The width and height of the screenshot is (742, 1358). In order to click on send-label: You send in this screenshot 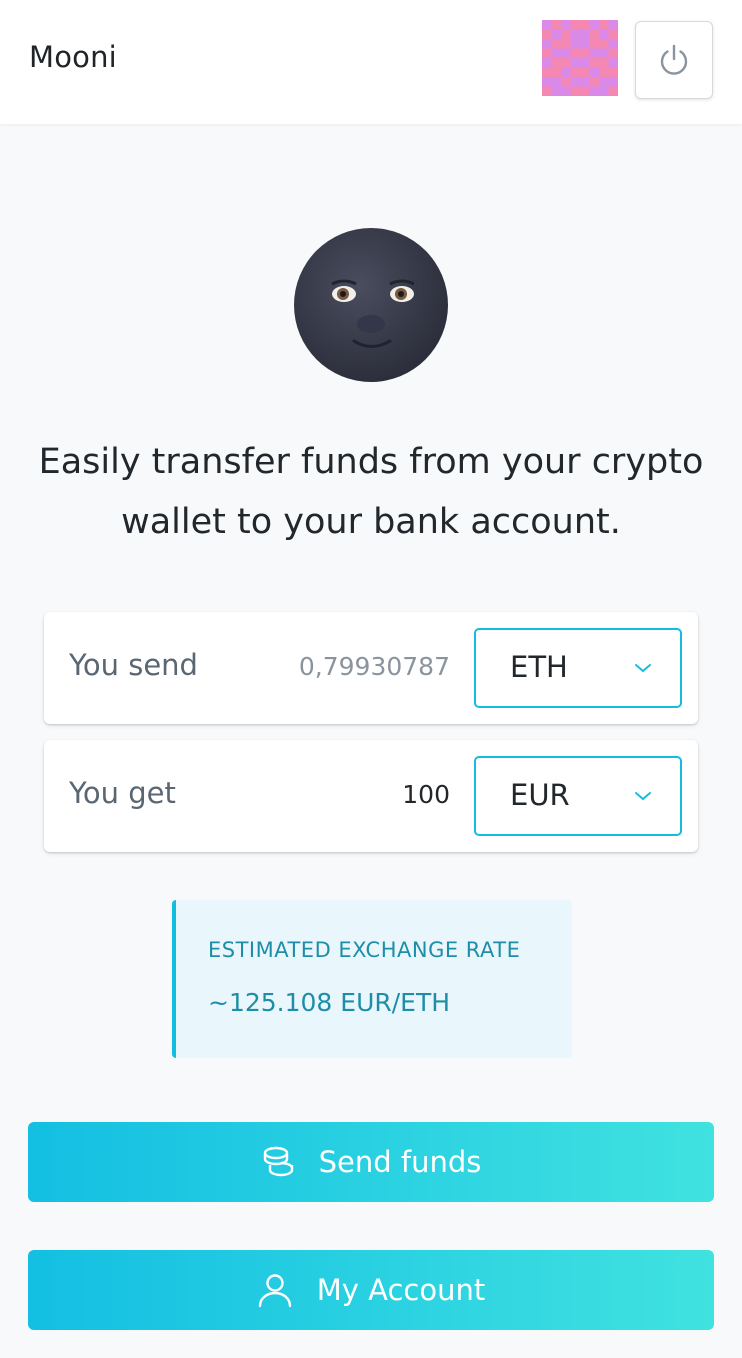, I will do `click(133, 665)`.